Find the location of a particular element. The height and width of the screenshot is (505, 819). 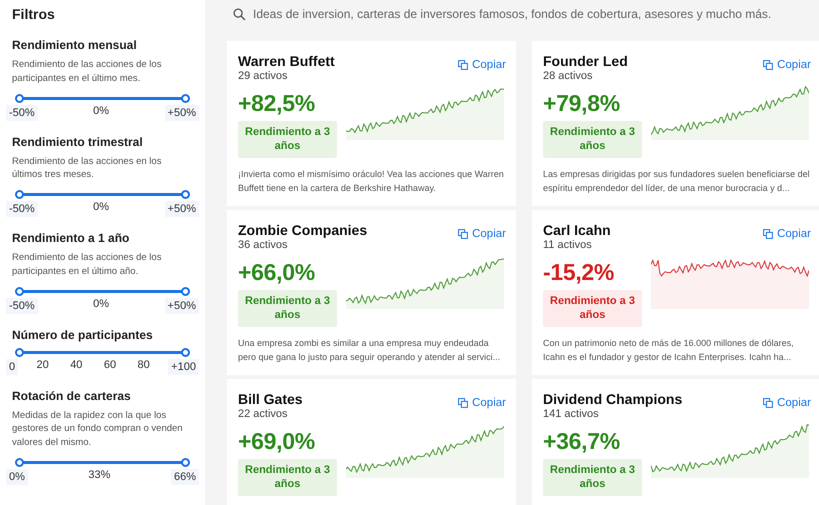

asset-count: 28 activos is located at coordinates (568, 76).